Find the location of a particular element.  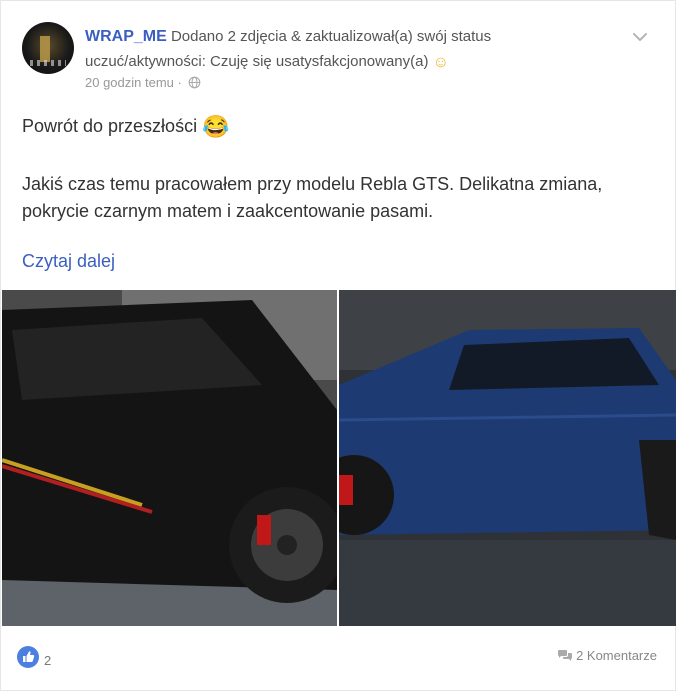

read-more-link: Czytaj dalej is located at coordinates (68, 261).